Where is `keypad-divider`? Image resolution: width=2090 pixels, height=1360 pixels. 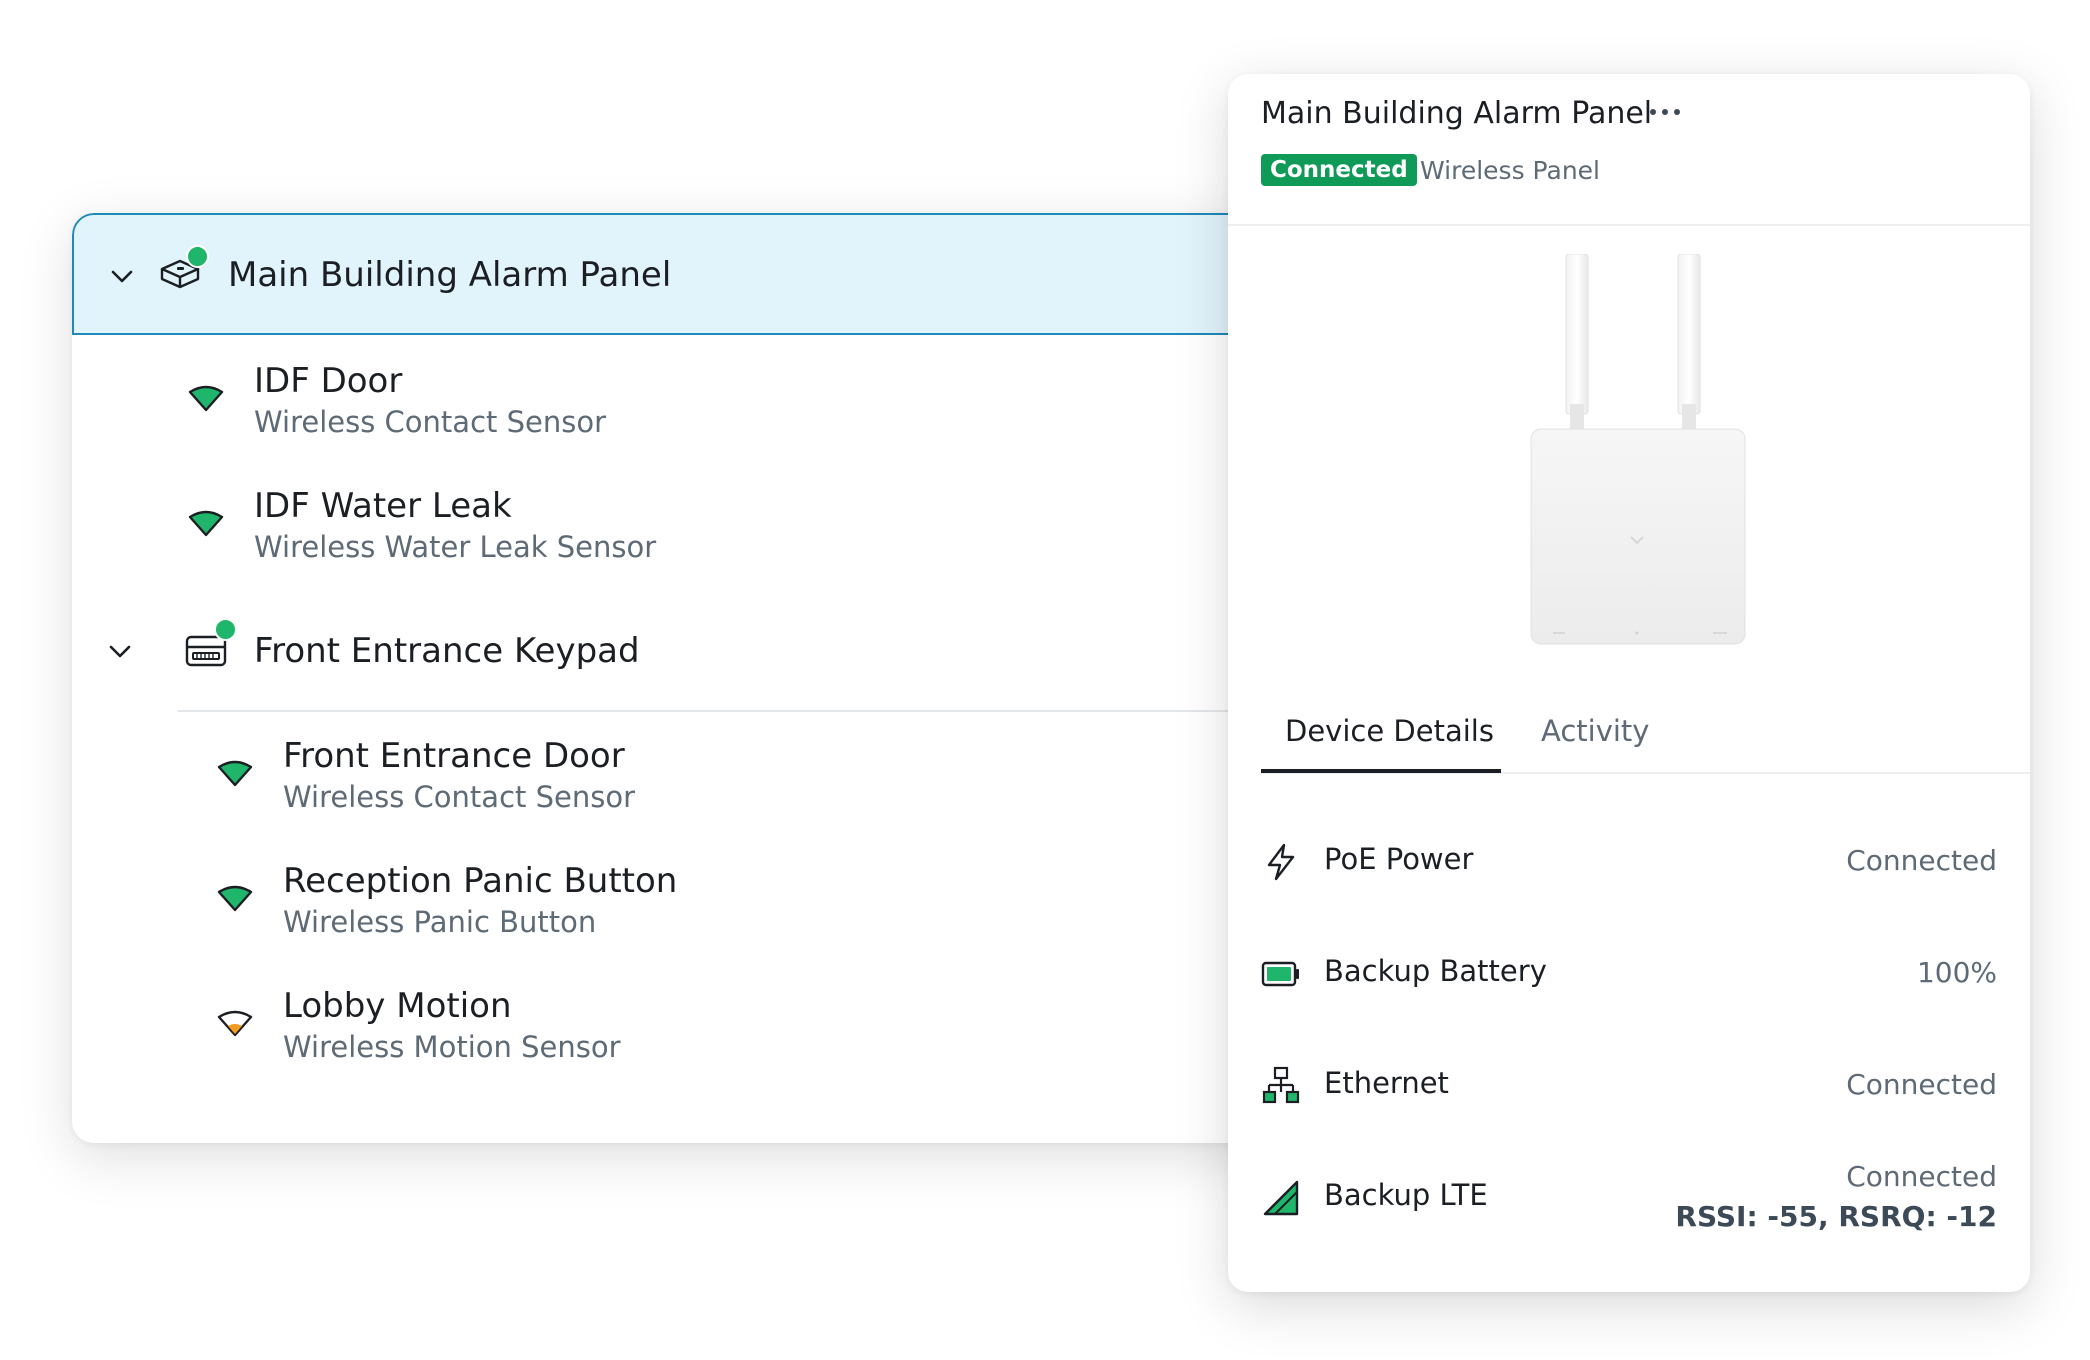 keypad-divider is located at coordinates (755, 711).